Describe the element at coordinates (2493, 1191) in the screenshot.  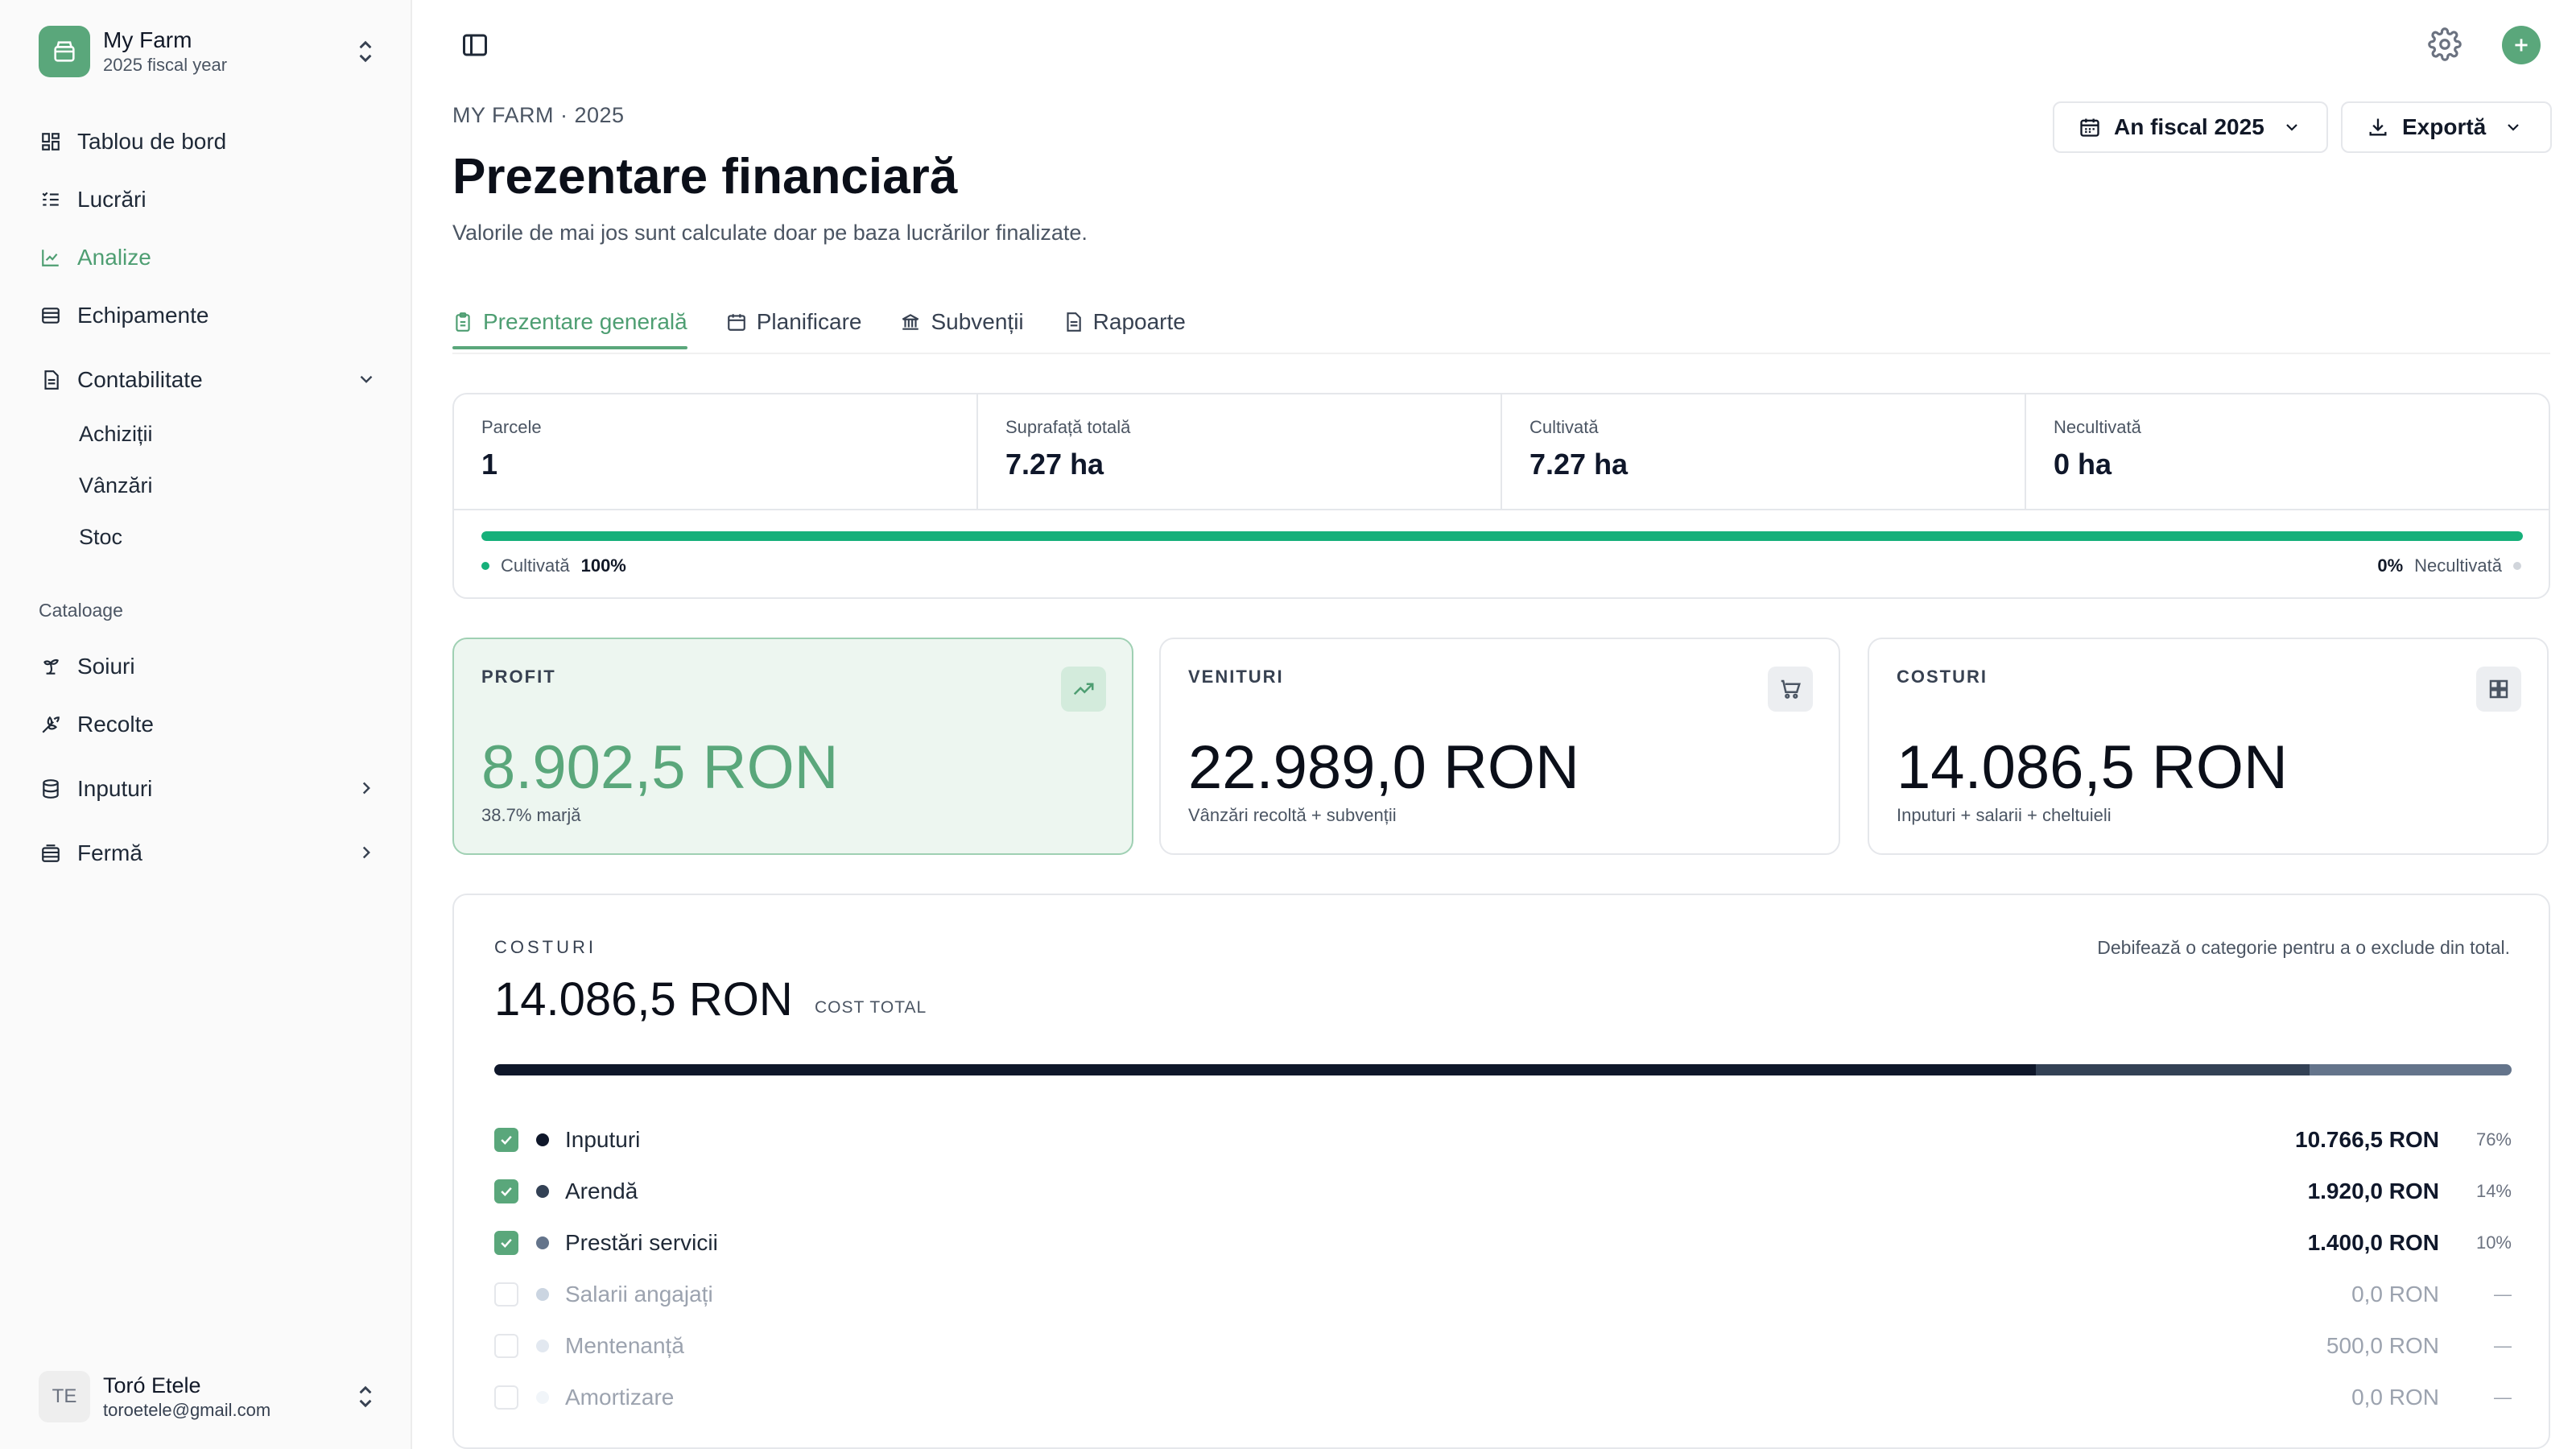
I see `cost-category-percent: 14%` at that location.